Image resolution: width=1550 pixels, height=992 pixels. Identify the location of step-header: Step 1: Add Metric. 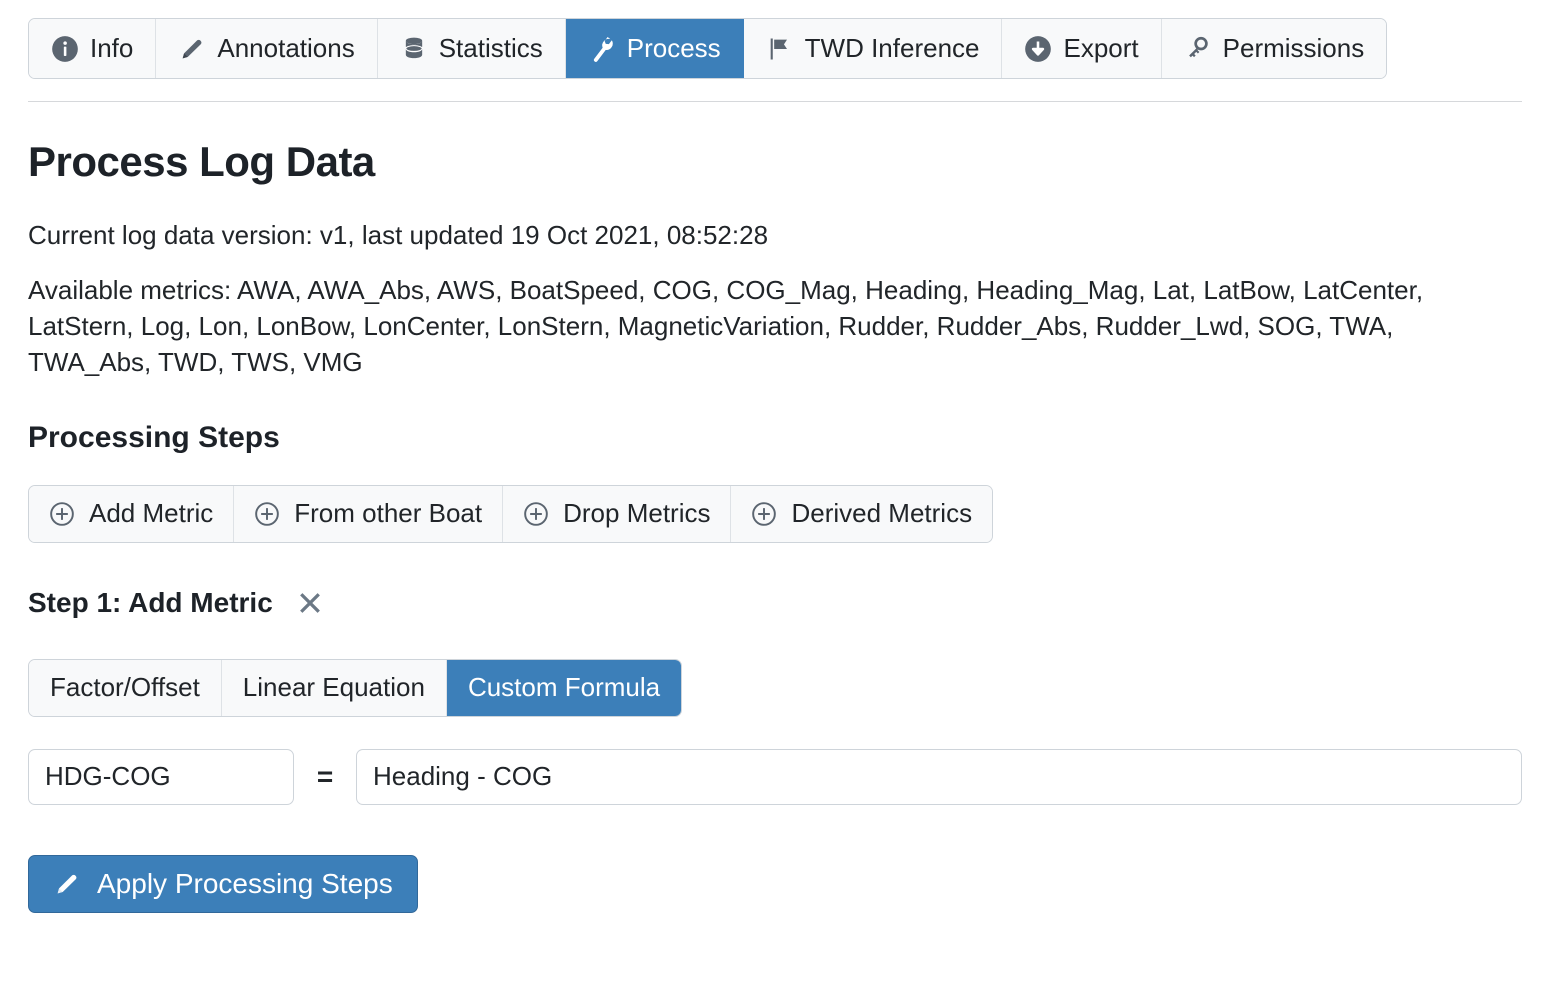
(775, 603).